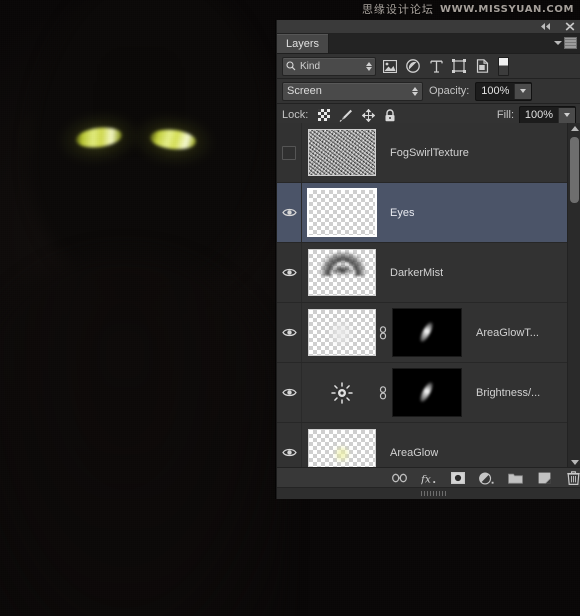 The image size is (580, 616). Describe the element at coordinates (523, 91) in the screenshot. I see `opacity-dropdown-arrow` at that location.